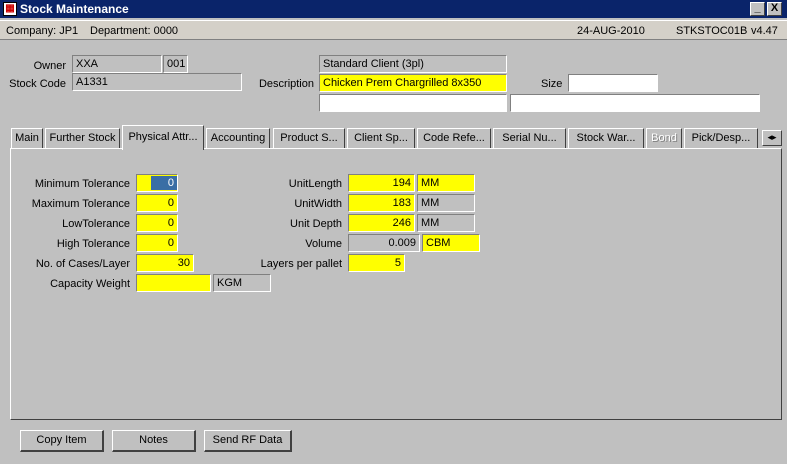 The height and width of the screenshot is (464, 787). I want to click on cases-per-layer-label: No. of Cases/Layer, so click(82, 264).